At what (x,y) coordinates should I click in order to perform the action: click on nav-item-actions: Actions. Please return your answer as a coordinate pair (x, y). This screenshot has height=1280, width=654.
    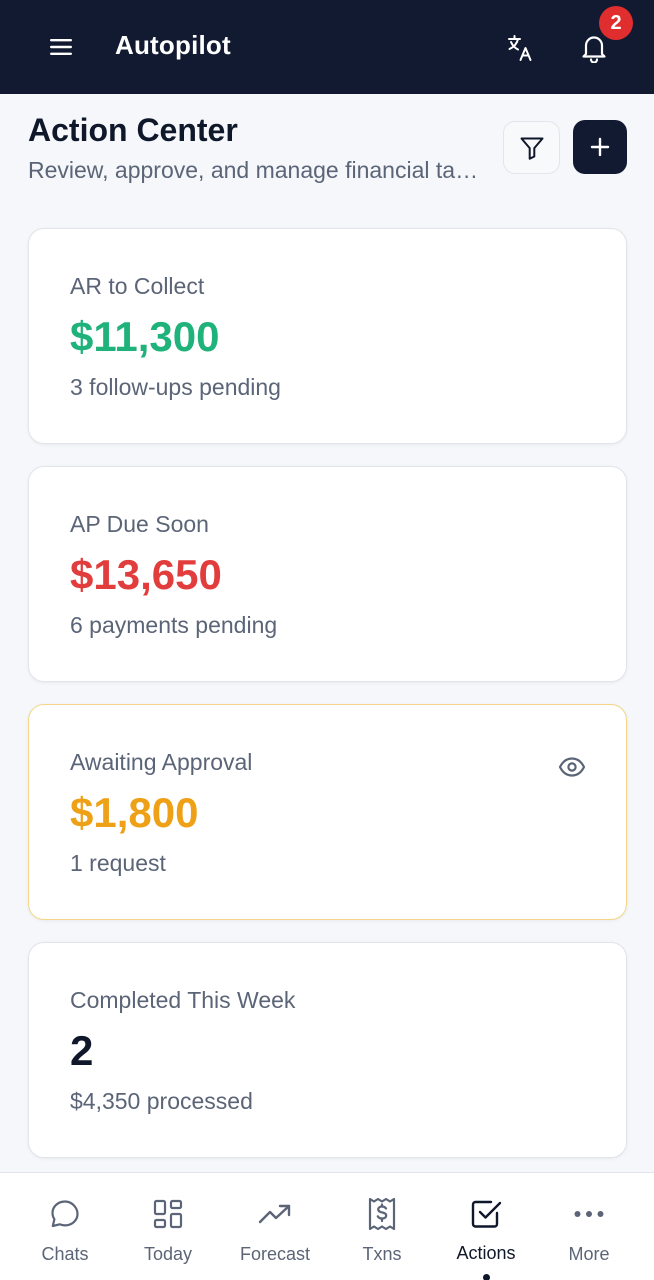
    Looking at the image, I should click on (486, 1226).